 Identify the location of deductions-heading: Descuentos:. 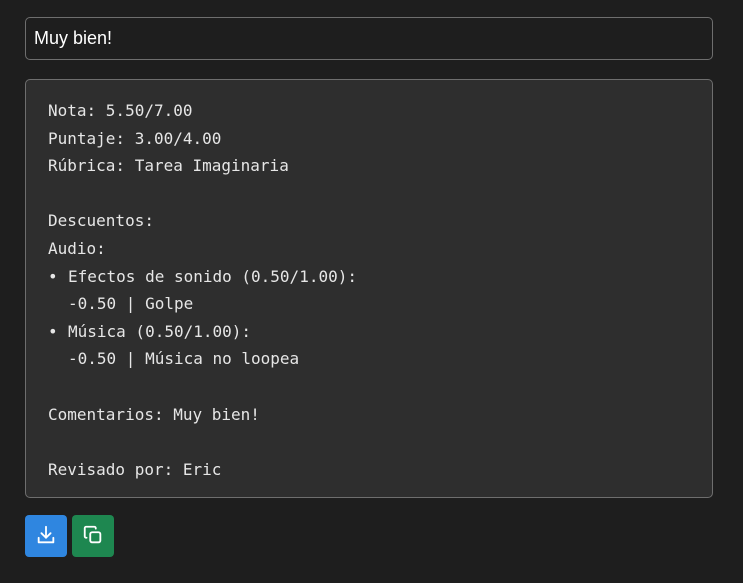
(101, 221).